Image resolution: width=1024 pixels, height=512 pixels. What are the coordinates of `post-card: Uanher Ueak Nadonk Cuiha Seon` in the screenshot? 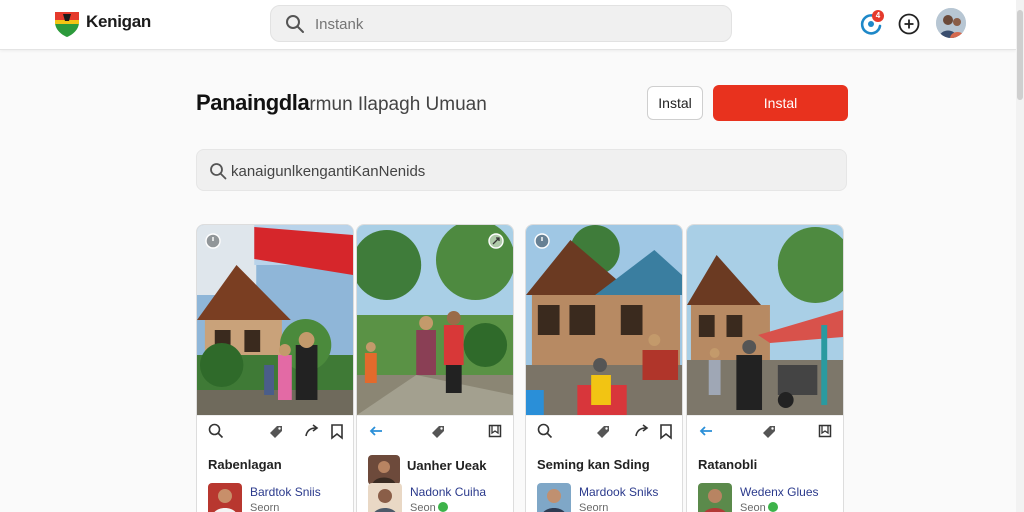 It's located at (435, 368).